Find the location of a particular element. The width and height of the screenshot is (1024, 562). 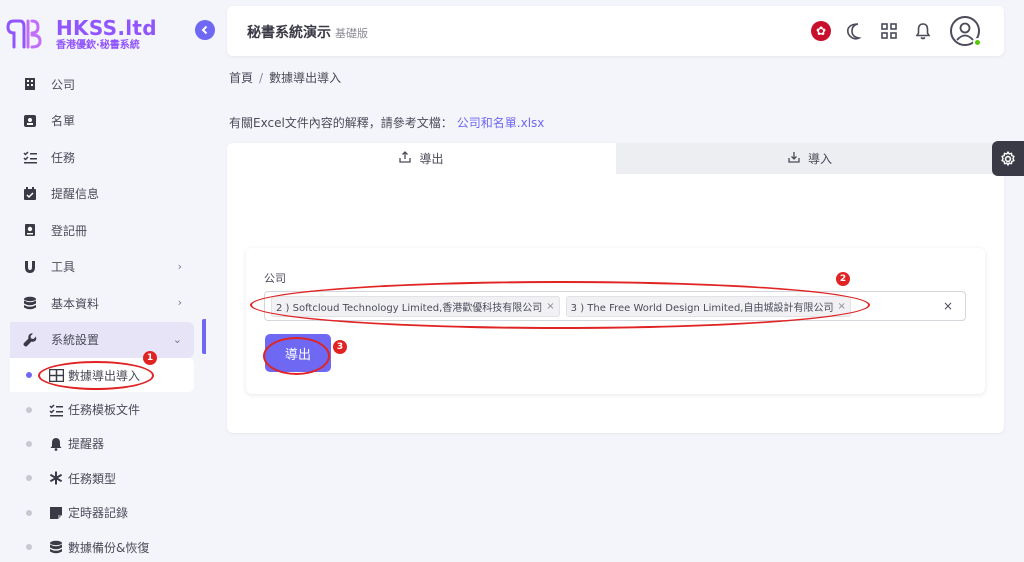

grid-icon is located at coordinates (889, 31).